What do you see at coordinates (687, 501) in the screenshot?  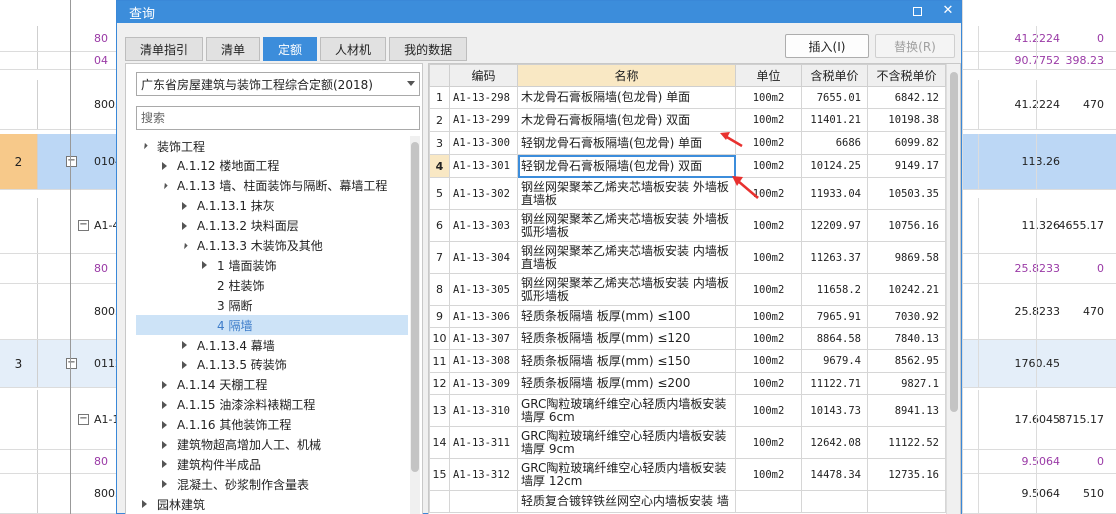 I see `table-row: 轻质复合镀锌铁丝网空心内墙板安装 墙` at bounding box center [687, 501].